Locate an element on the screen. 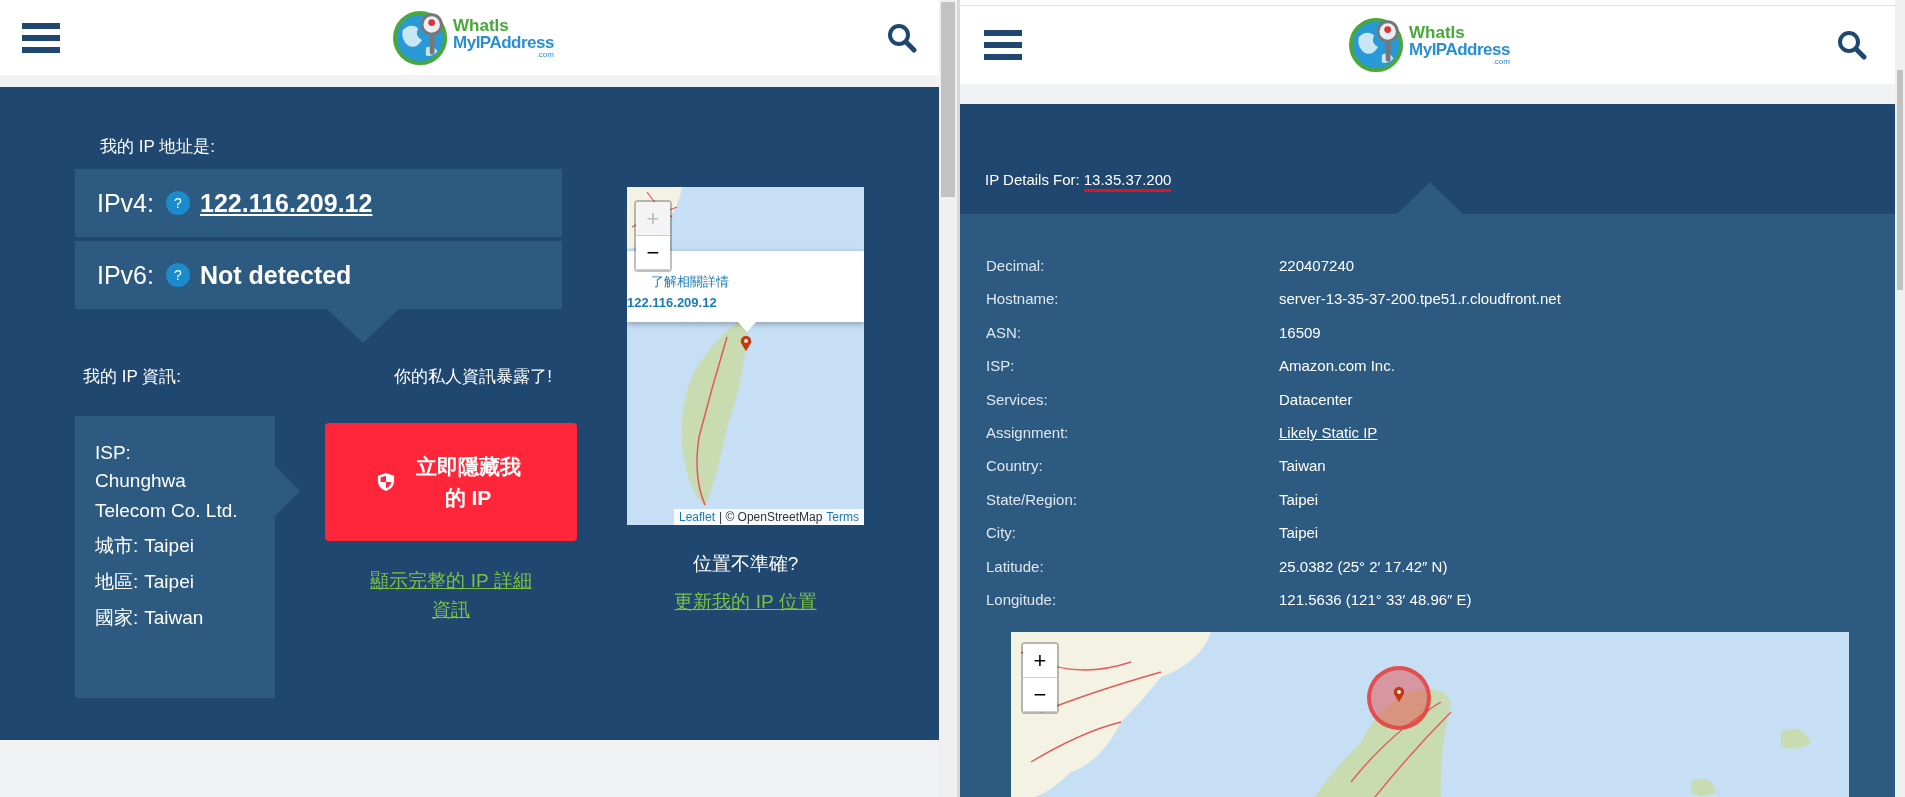  detail-label: Services: is located at coordinates (1017, 399).